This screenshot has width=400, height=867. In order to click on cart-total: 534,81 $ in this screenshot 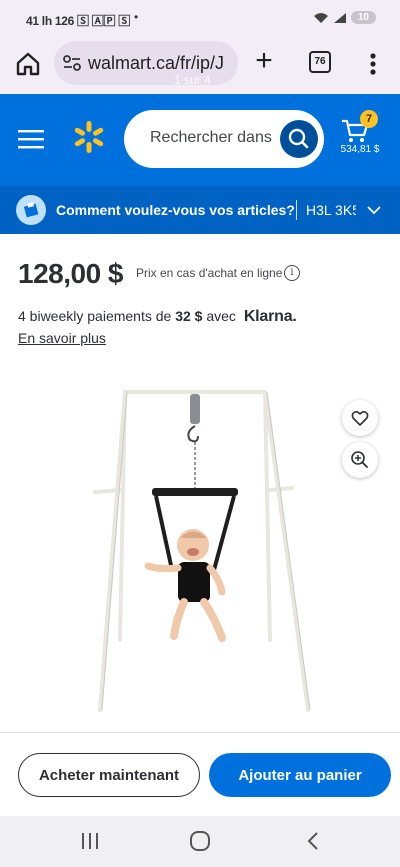, I will do `click(360, 149)`.